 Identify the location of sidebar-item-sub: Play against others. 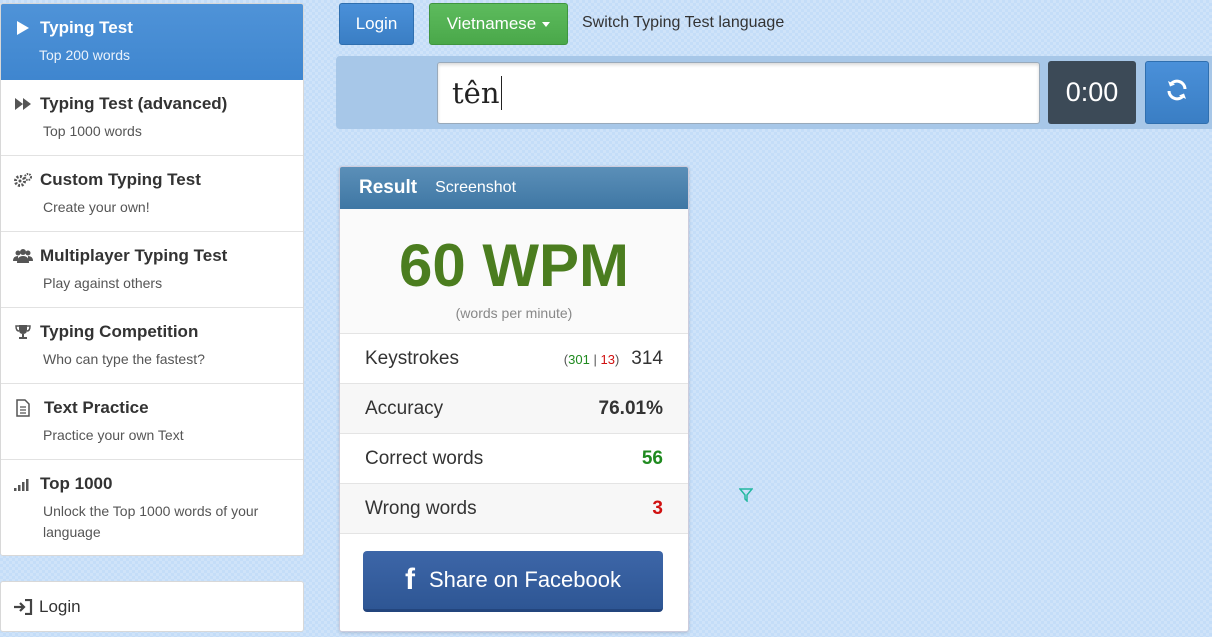
(103, 283).